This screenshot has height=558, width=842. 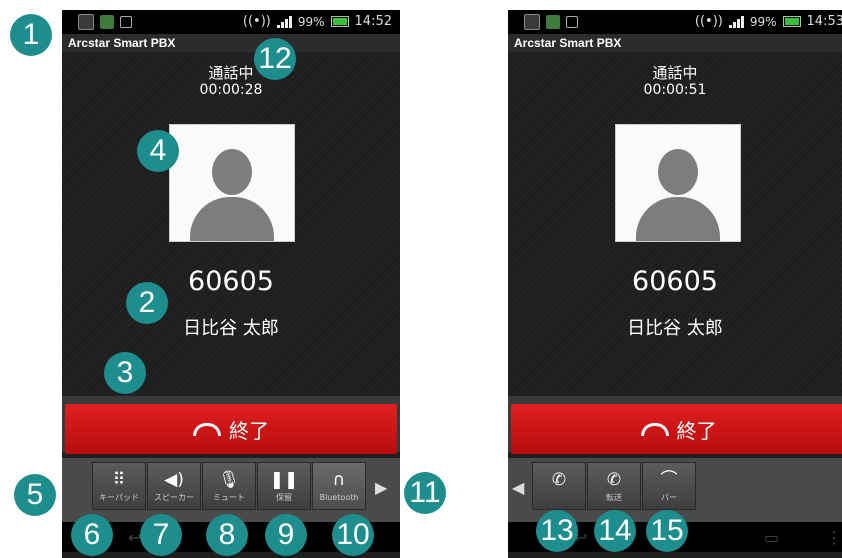 I want to click on park-button: ⌒ パー, so click(x=669, y=486).